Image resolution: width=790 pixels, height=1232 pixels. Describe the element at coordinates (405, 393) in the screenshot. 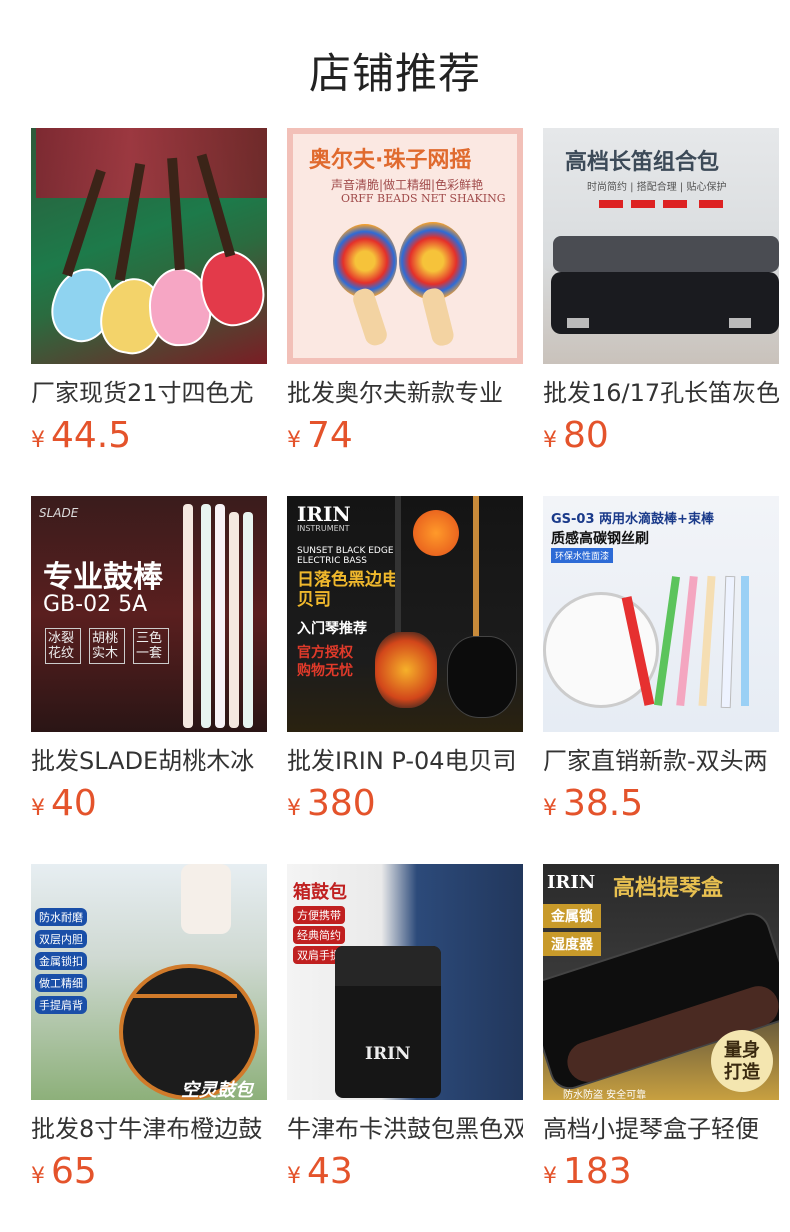

I see `product-name: 批发奥尔夫新款专业` at that location.